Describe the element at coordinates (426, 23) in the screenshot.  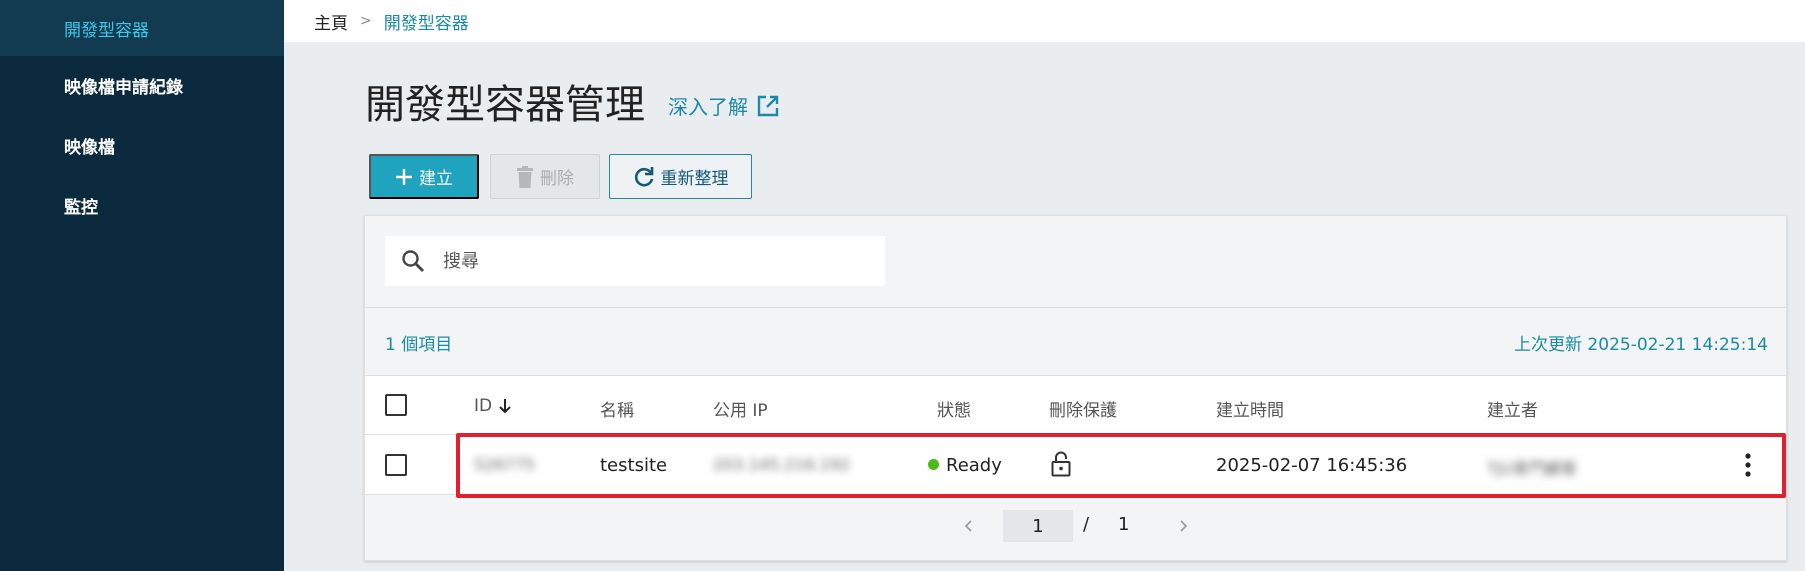
I see `breadcrumb-current: 開發型容器` at that location.